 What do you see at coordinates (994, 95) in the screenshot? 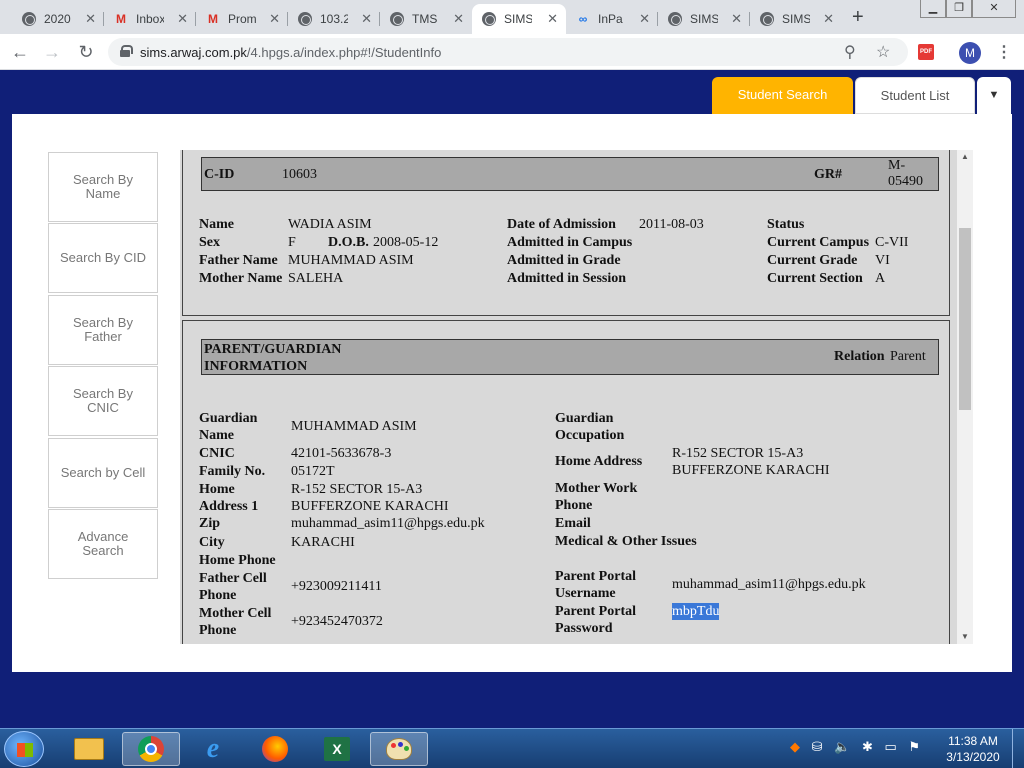
I see `chevron-down-icon: ▼` at bounding box center [994, 95].